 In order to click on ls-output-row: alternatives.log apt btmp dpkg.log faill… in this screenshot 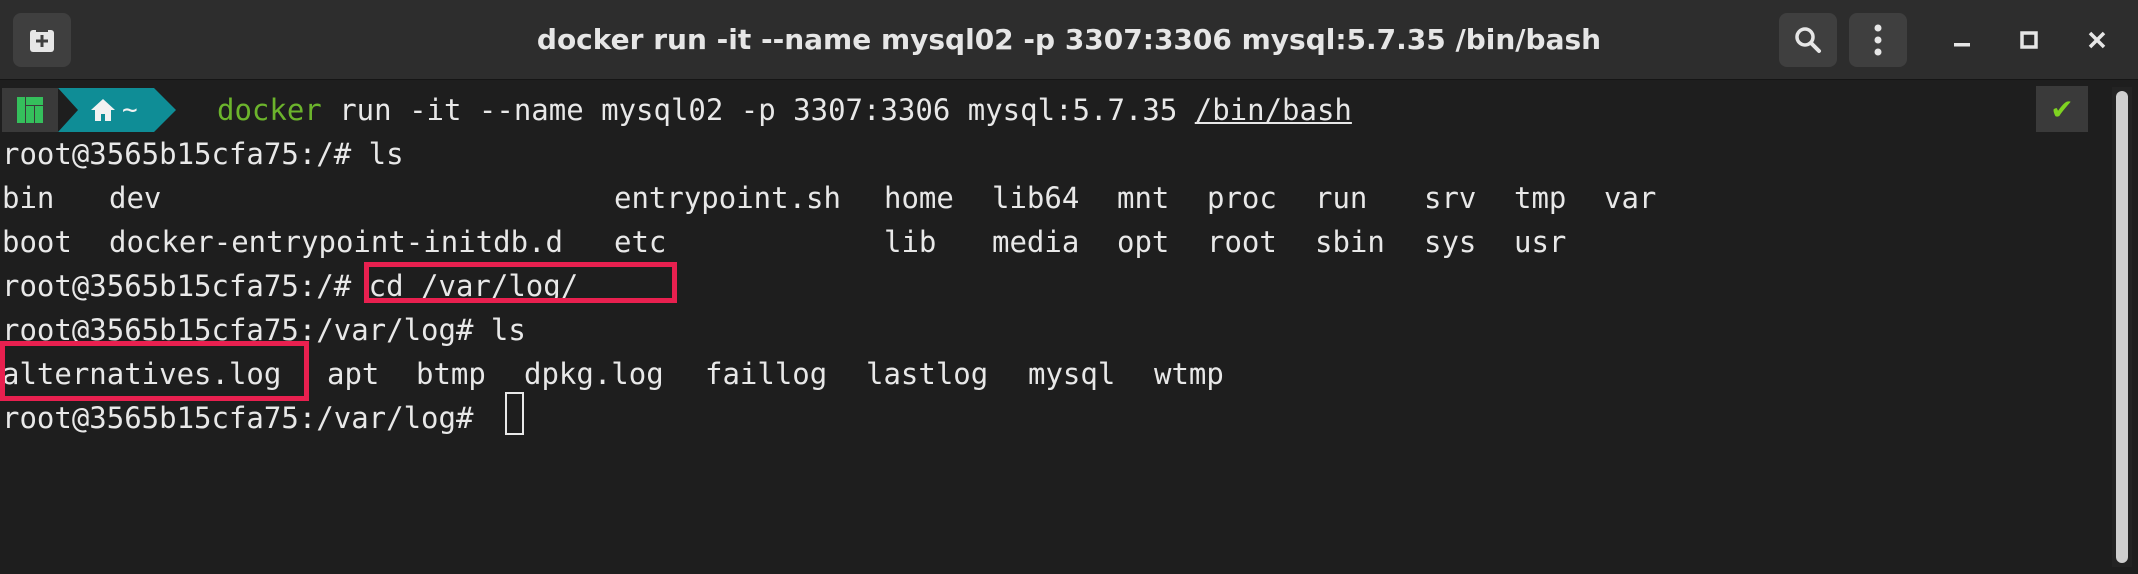, I will do `click(652, 374)`.